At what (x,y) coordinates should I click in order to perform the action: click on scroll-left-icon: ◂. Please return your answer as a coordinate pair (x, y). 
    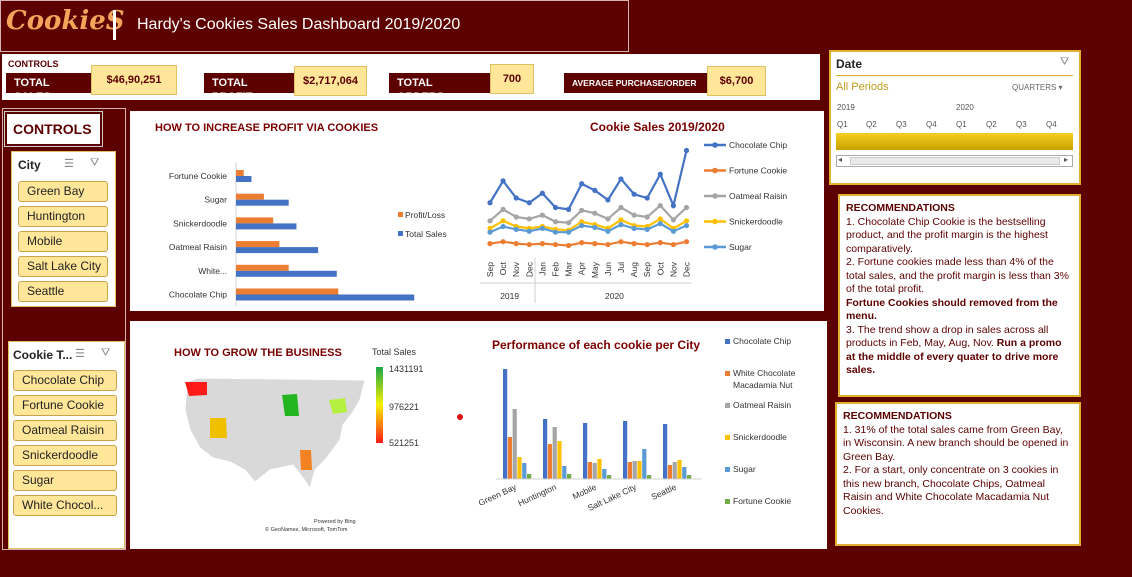
    Looking at the image, I should click on (840, 159).